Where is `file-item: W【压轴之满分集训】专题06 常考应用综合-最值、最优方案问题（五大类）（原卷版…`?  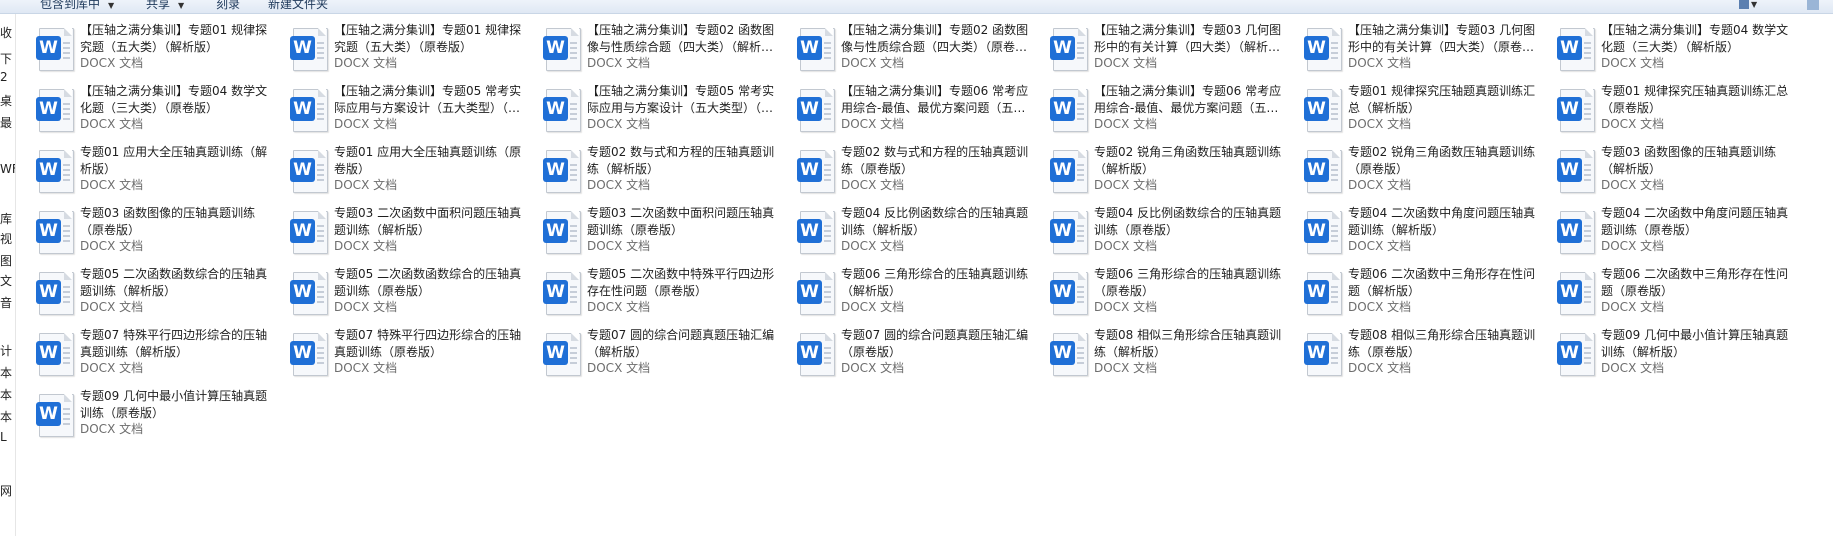 file-item: W【压轴之满分集训】专题06 常考应用综合-最值、最优方案问题（五大类）（原卷版… is located at coordinates (1164, 107).